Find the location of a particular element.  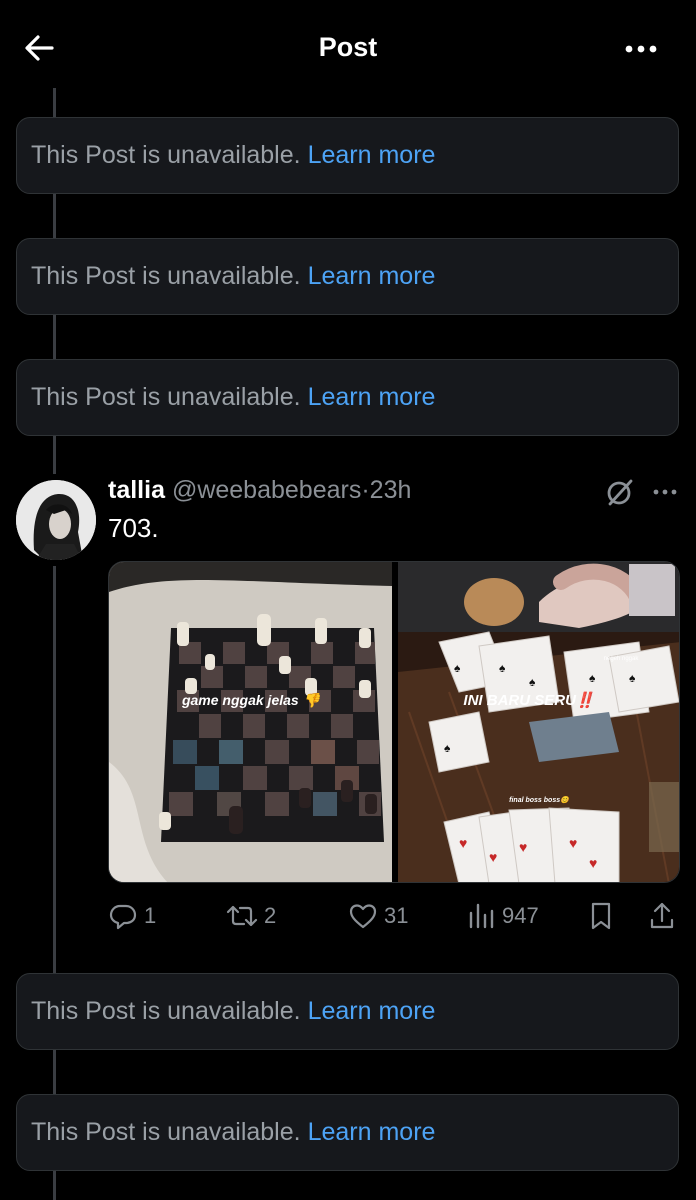

right-caption: INI BARU SERU‼️ is located at coordinates (528, 700).